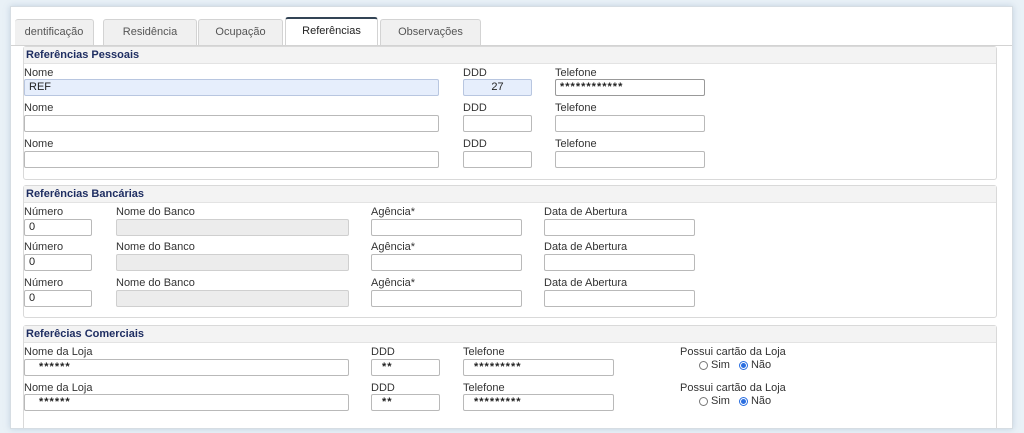 The height and width of the screenshot is (433, 1024). What do you see at coordinates (510, 55) in the screenshot?
I see `section-title: Referências Pessoais` at bounding box center [510, 55].